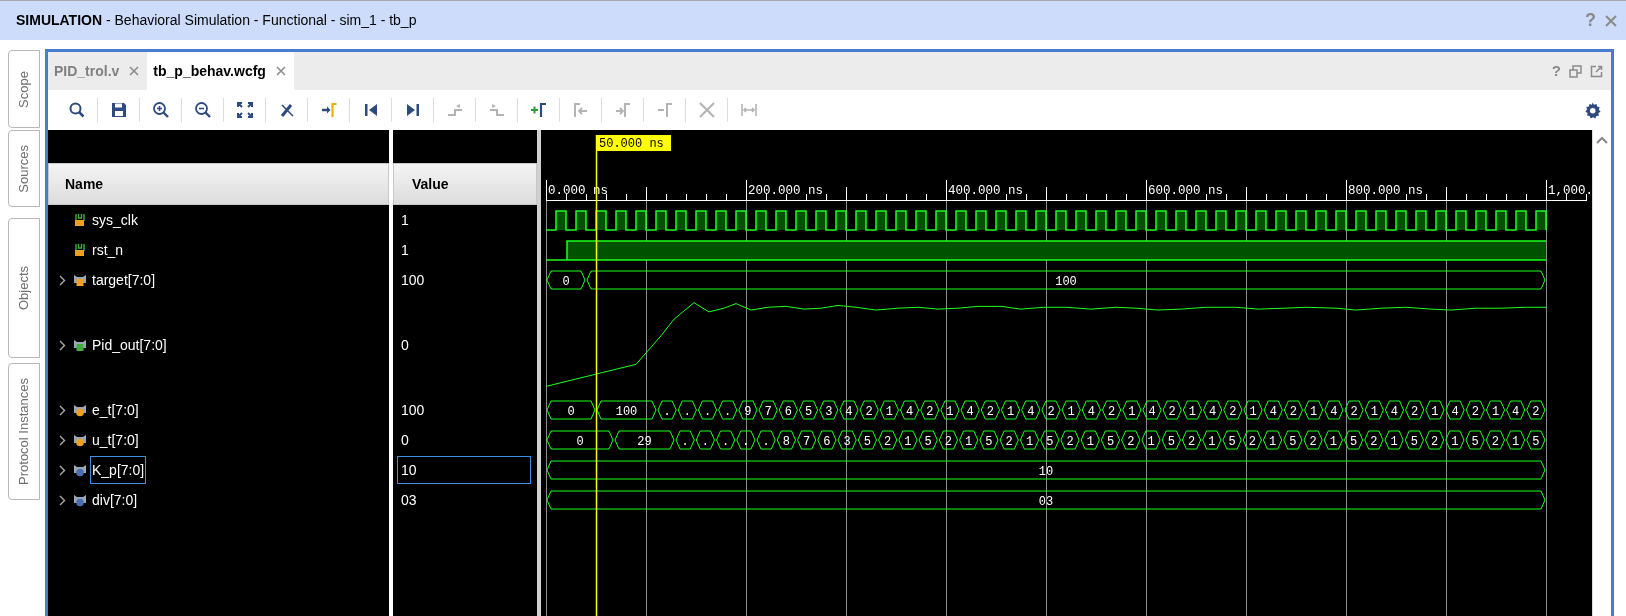 This screenshot has width=1626, height=616. I want to click on bus-input-icon, so click(80, 280).